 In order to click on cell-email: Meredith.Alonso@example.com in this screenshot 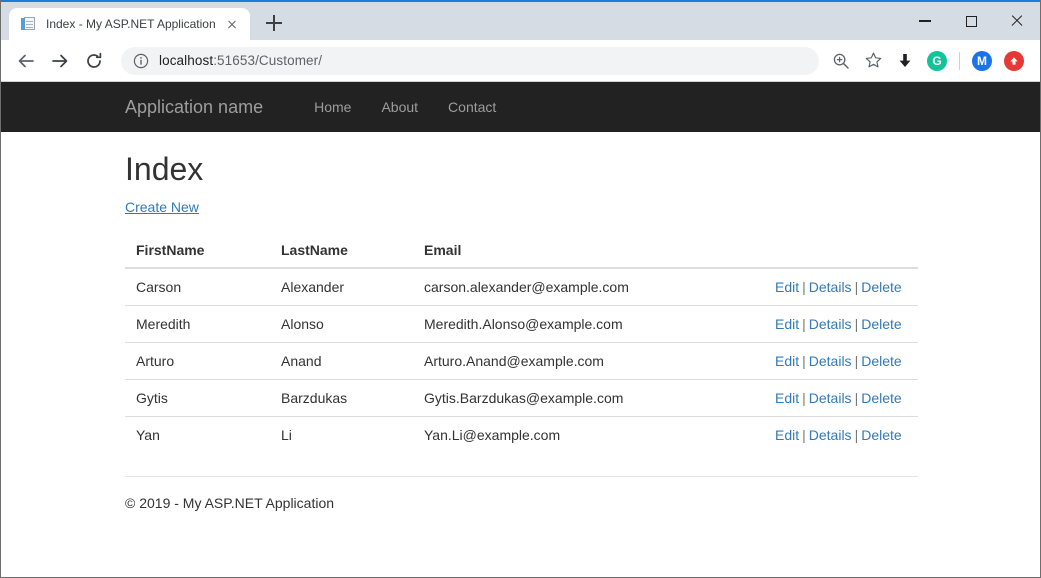, I will do `click(588, 324)`.